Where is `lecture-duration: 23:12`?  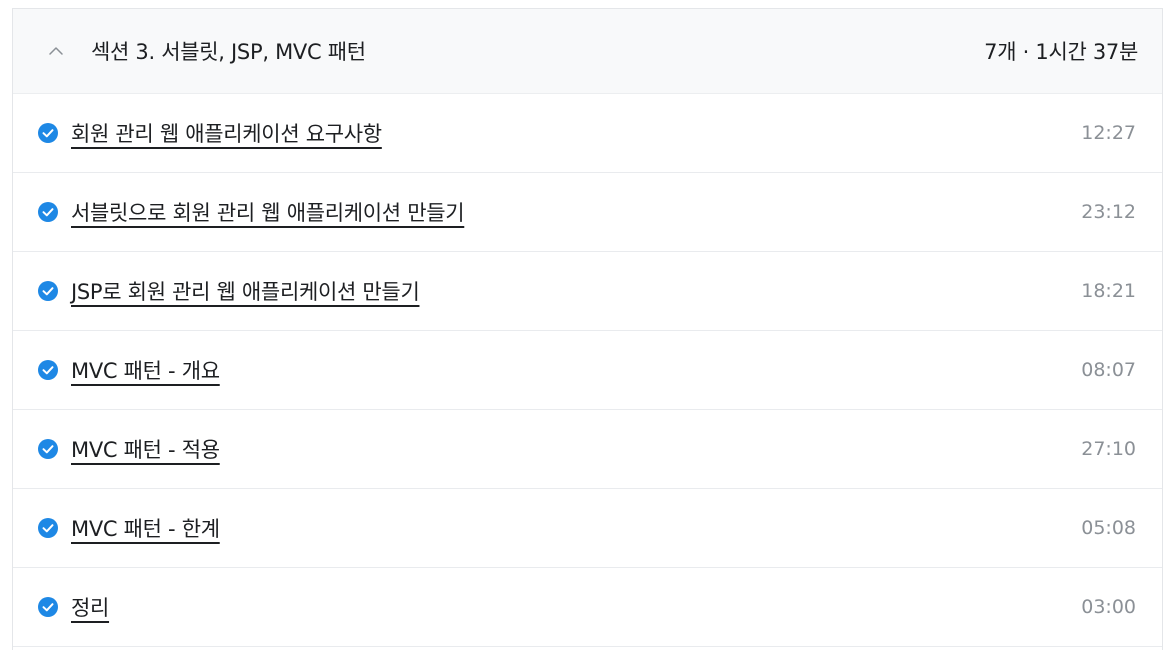 lecture-duration: 23:12 is located at coordinates (1108, 212).